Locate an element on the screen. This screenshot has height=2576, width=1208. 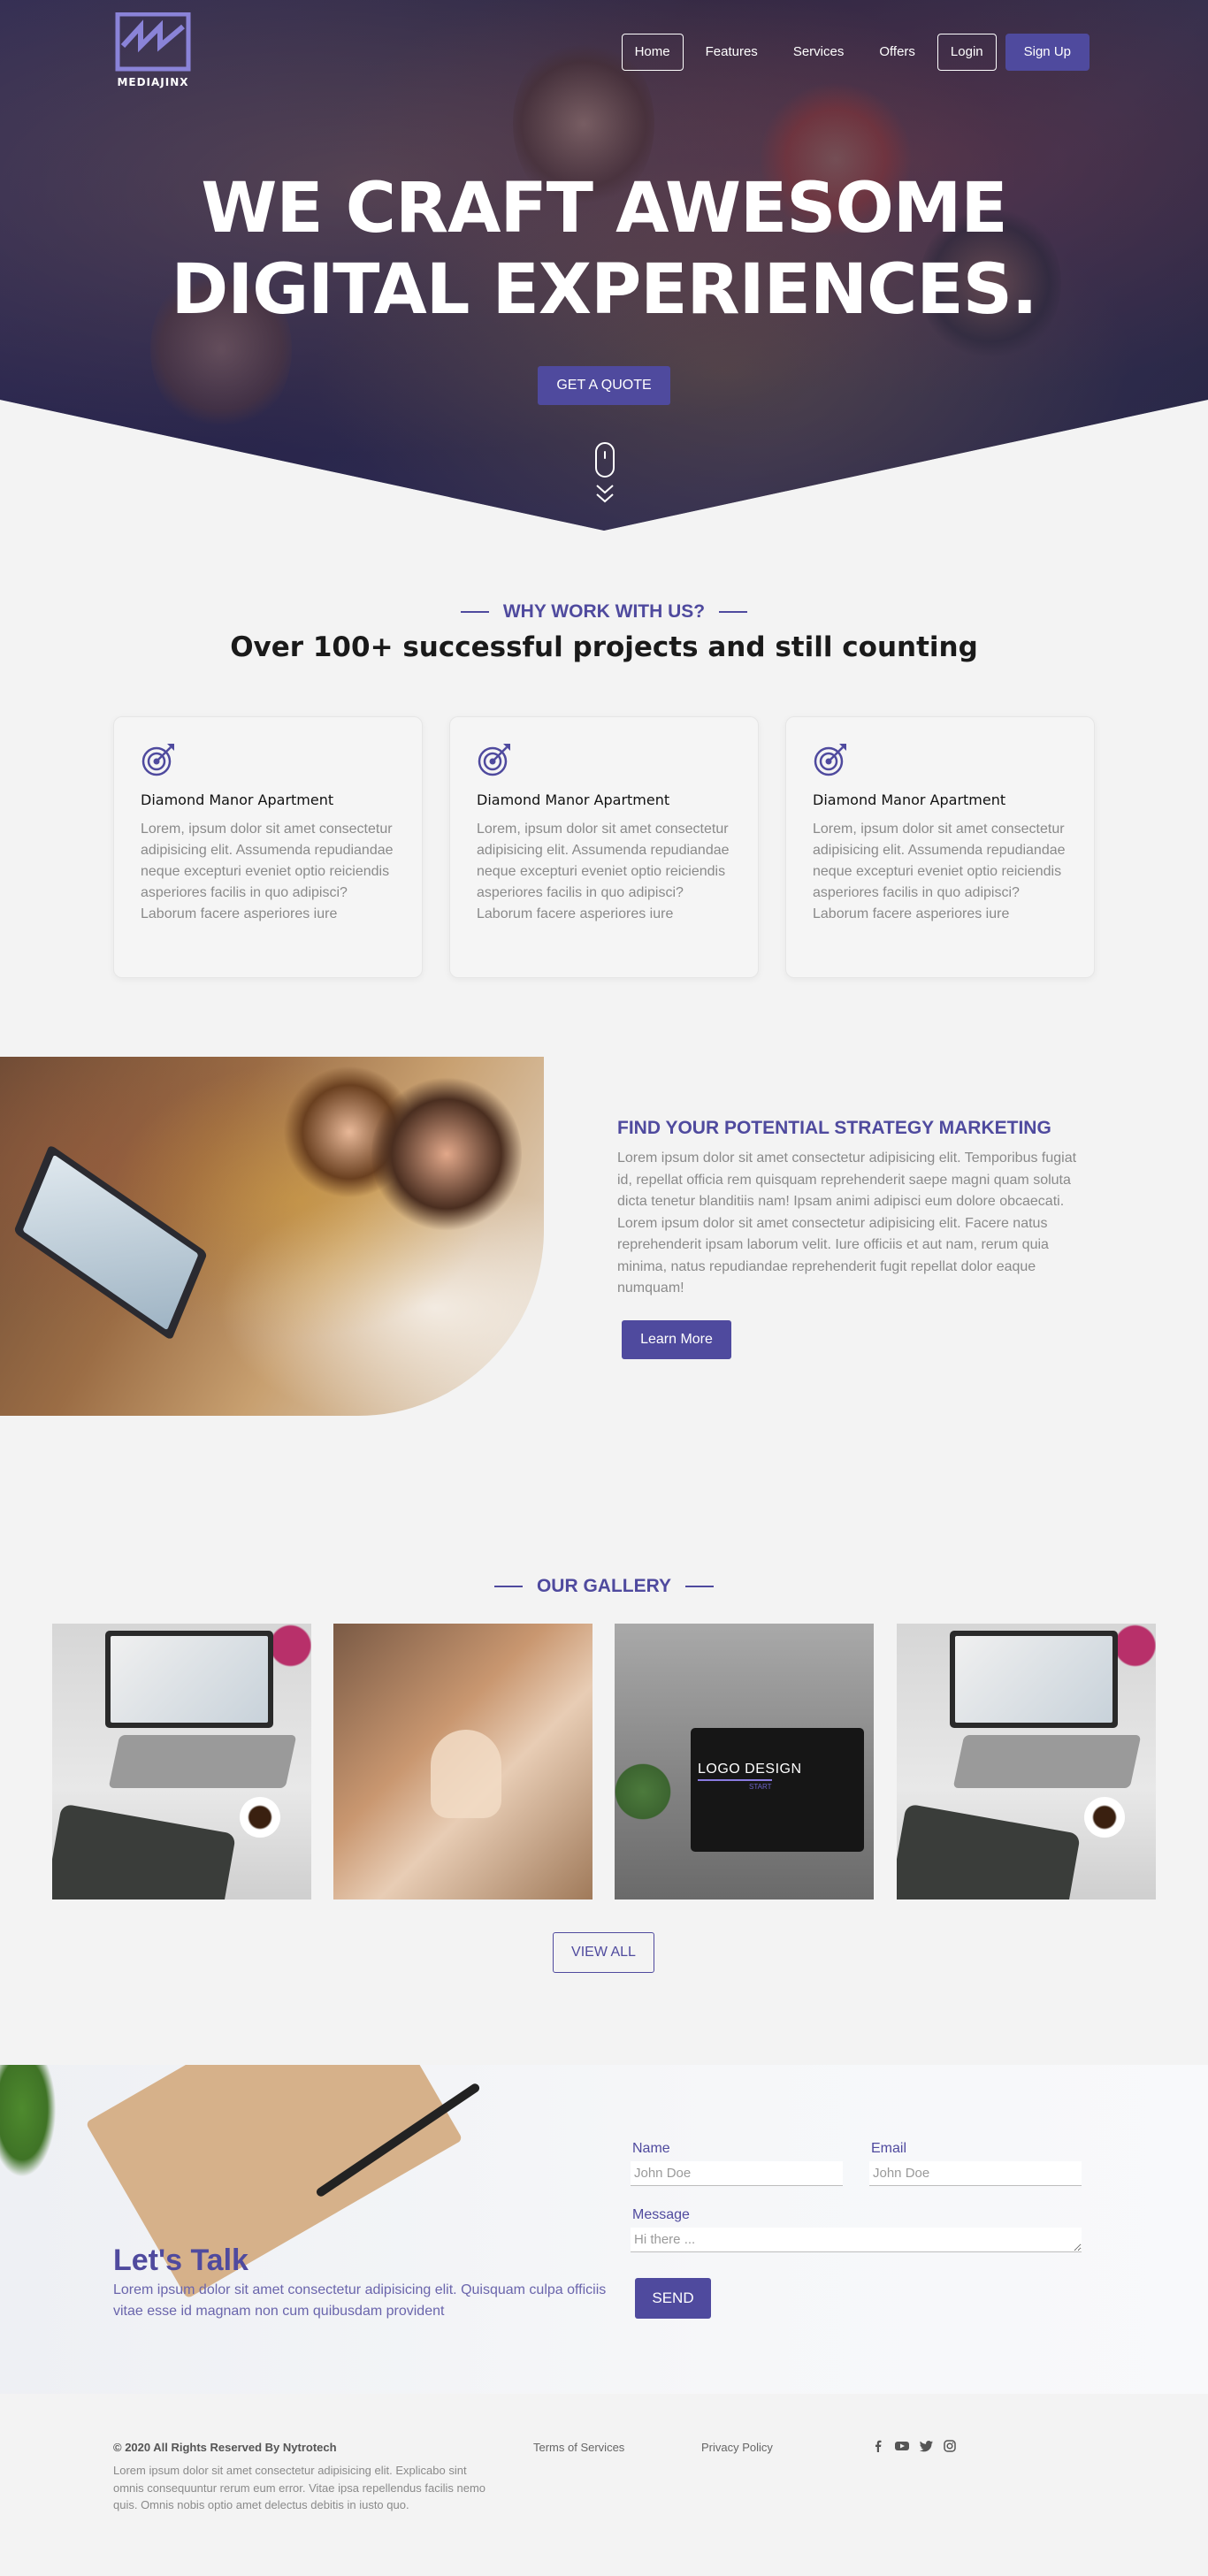
message-label: Message is located at coordinates (661, 2214).